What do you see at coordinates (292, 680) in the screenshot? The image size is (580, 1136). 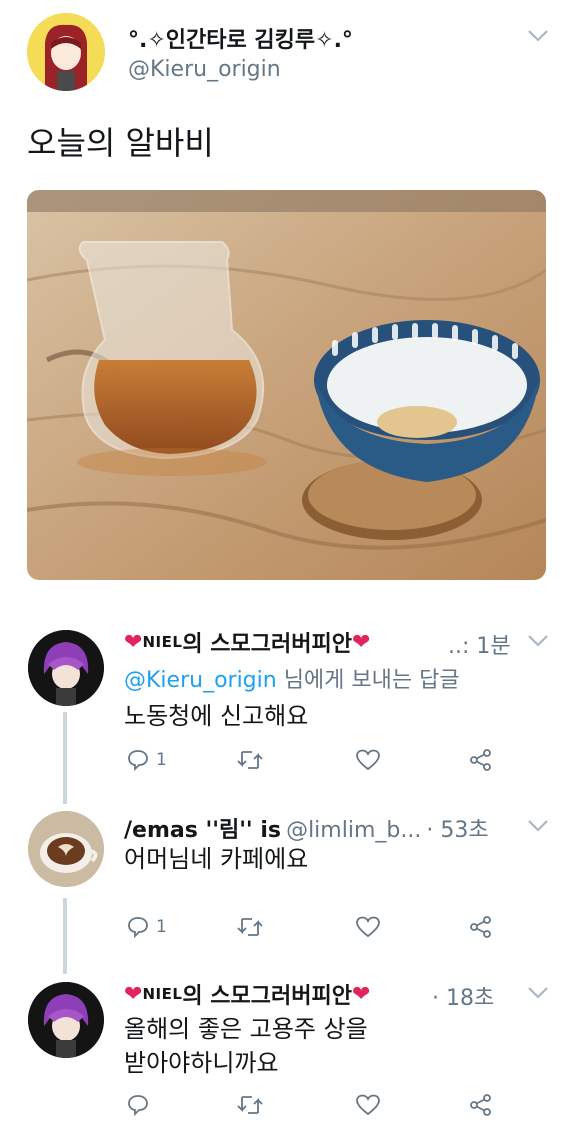 I see `replying-to: @Kieru_origin 님에게 보내는 답글` at bounding box center [292, 680].